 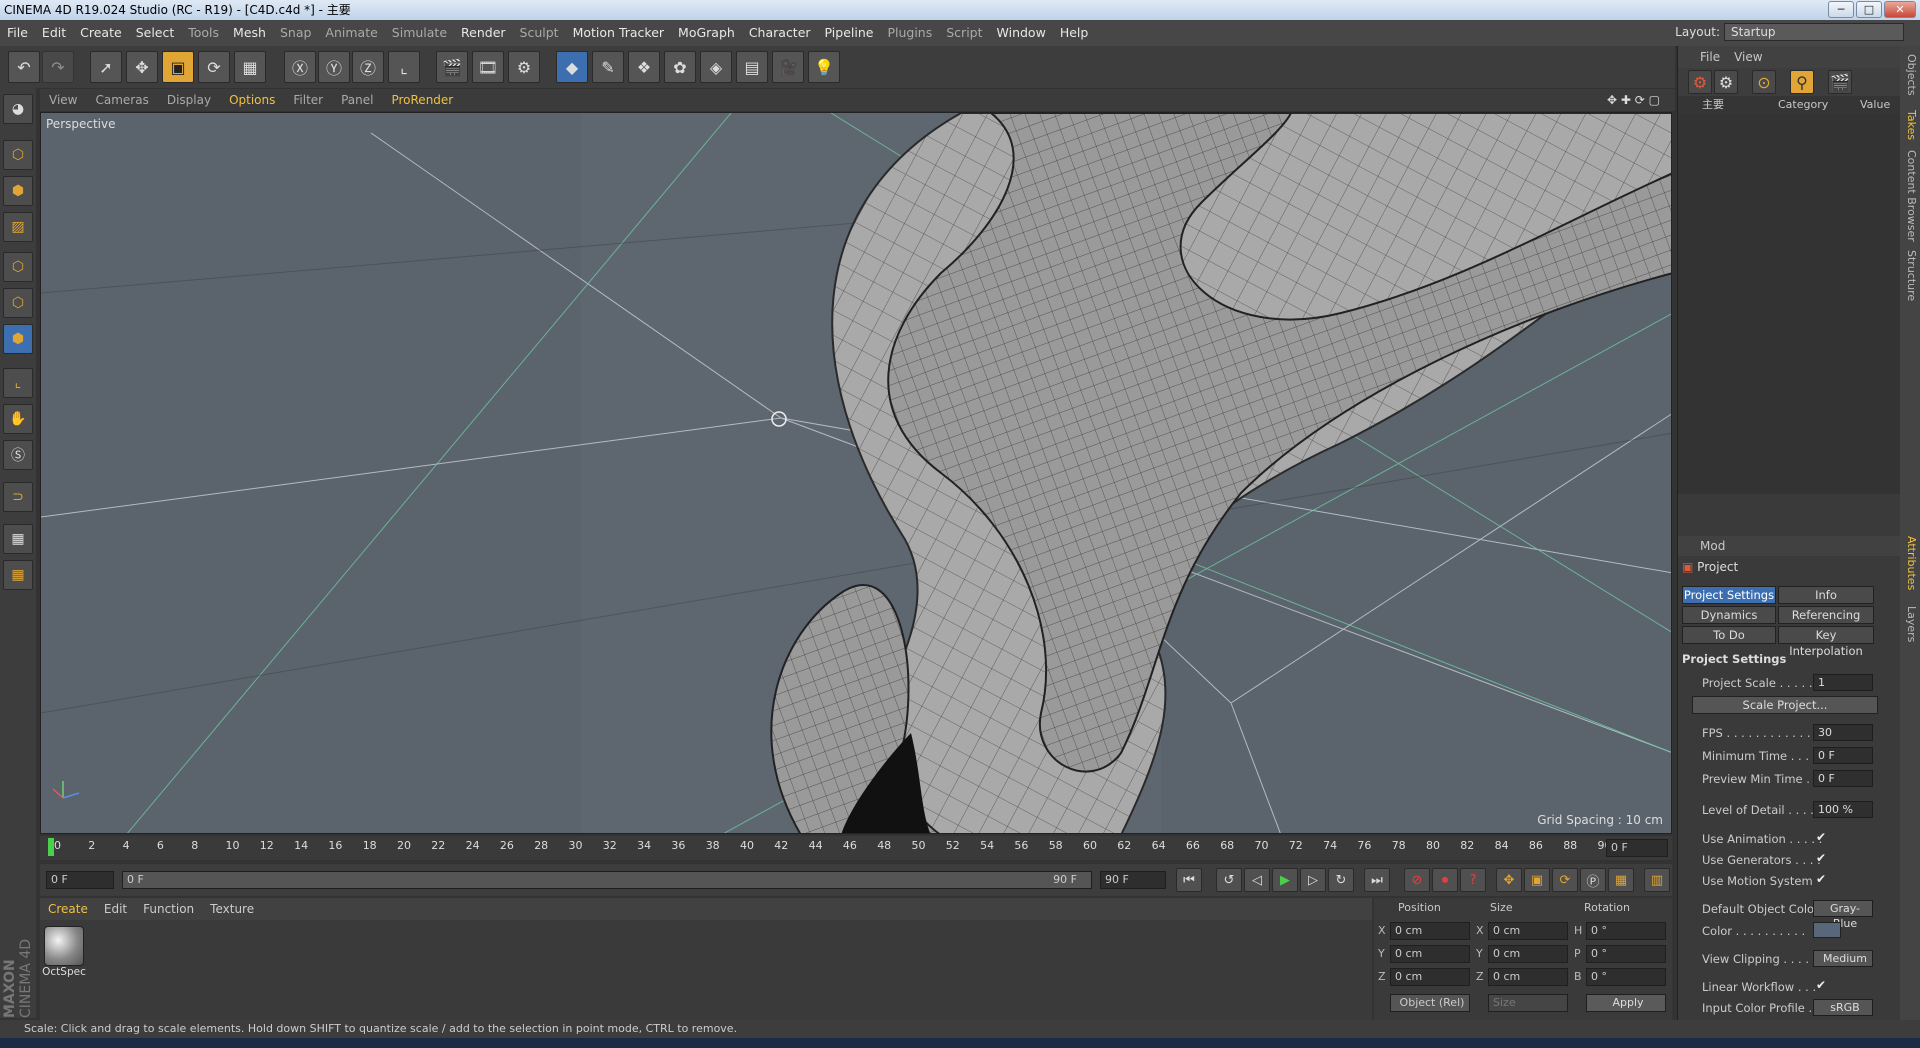 I want to click on coords-size-dropdown: Size, so click(x=1528, y=1003).